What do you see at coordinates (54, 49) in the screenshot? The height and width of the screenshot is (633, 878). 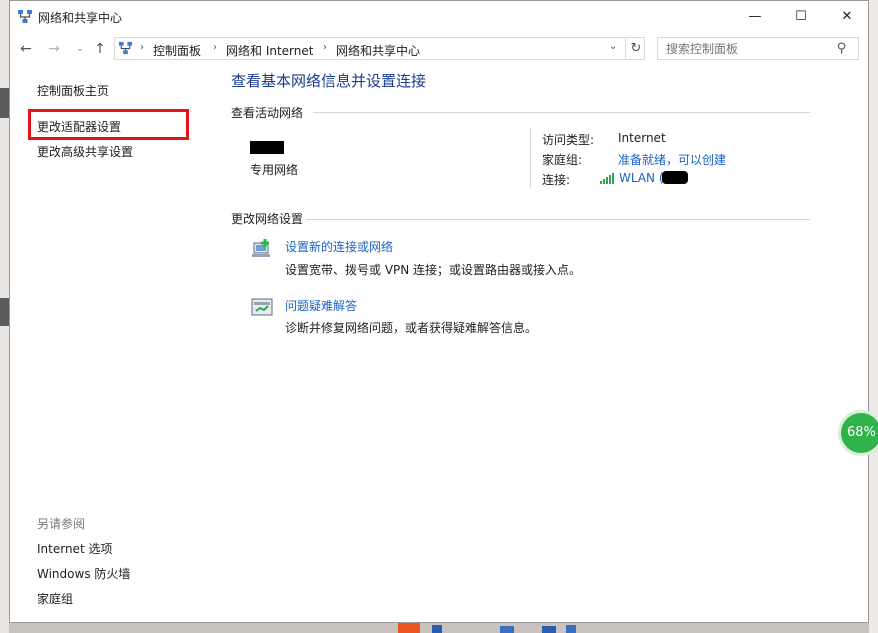 I see `forward-arrow-icon: →` at bounding box center [54, 49].